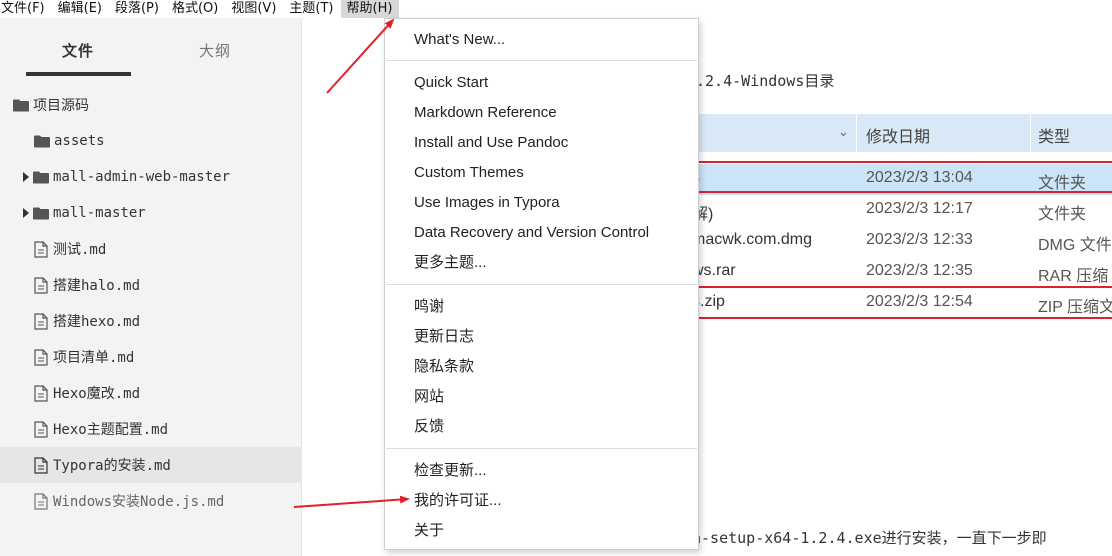 The width and height of the screenshot is (1112, 556). What do you see at coordinates (429, 307) in the screenshot?
I see `menu-item-acknowledgements: 鸣谢` at bounding box center [429, 307].